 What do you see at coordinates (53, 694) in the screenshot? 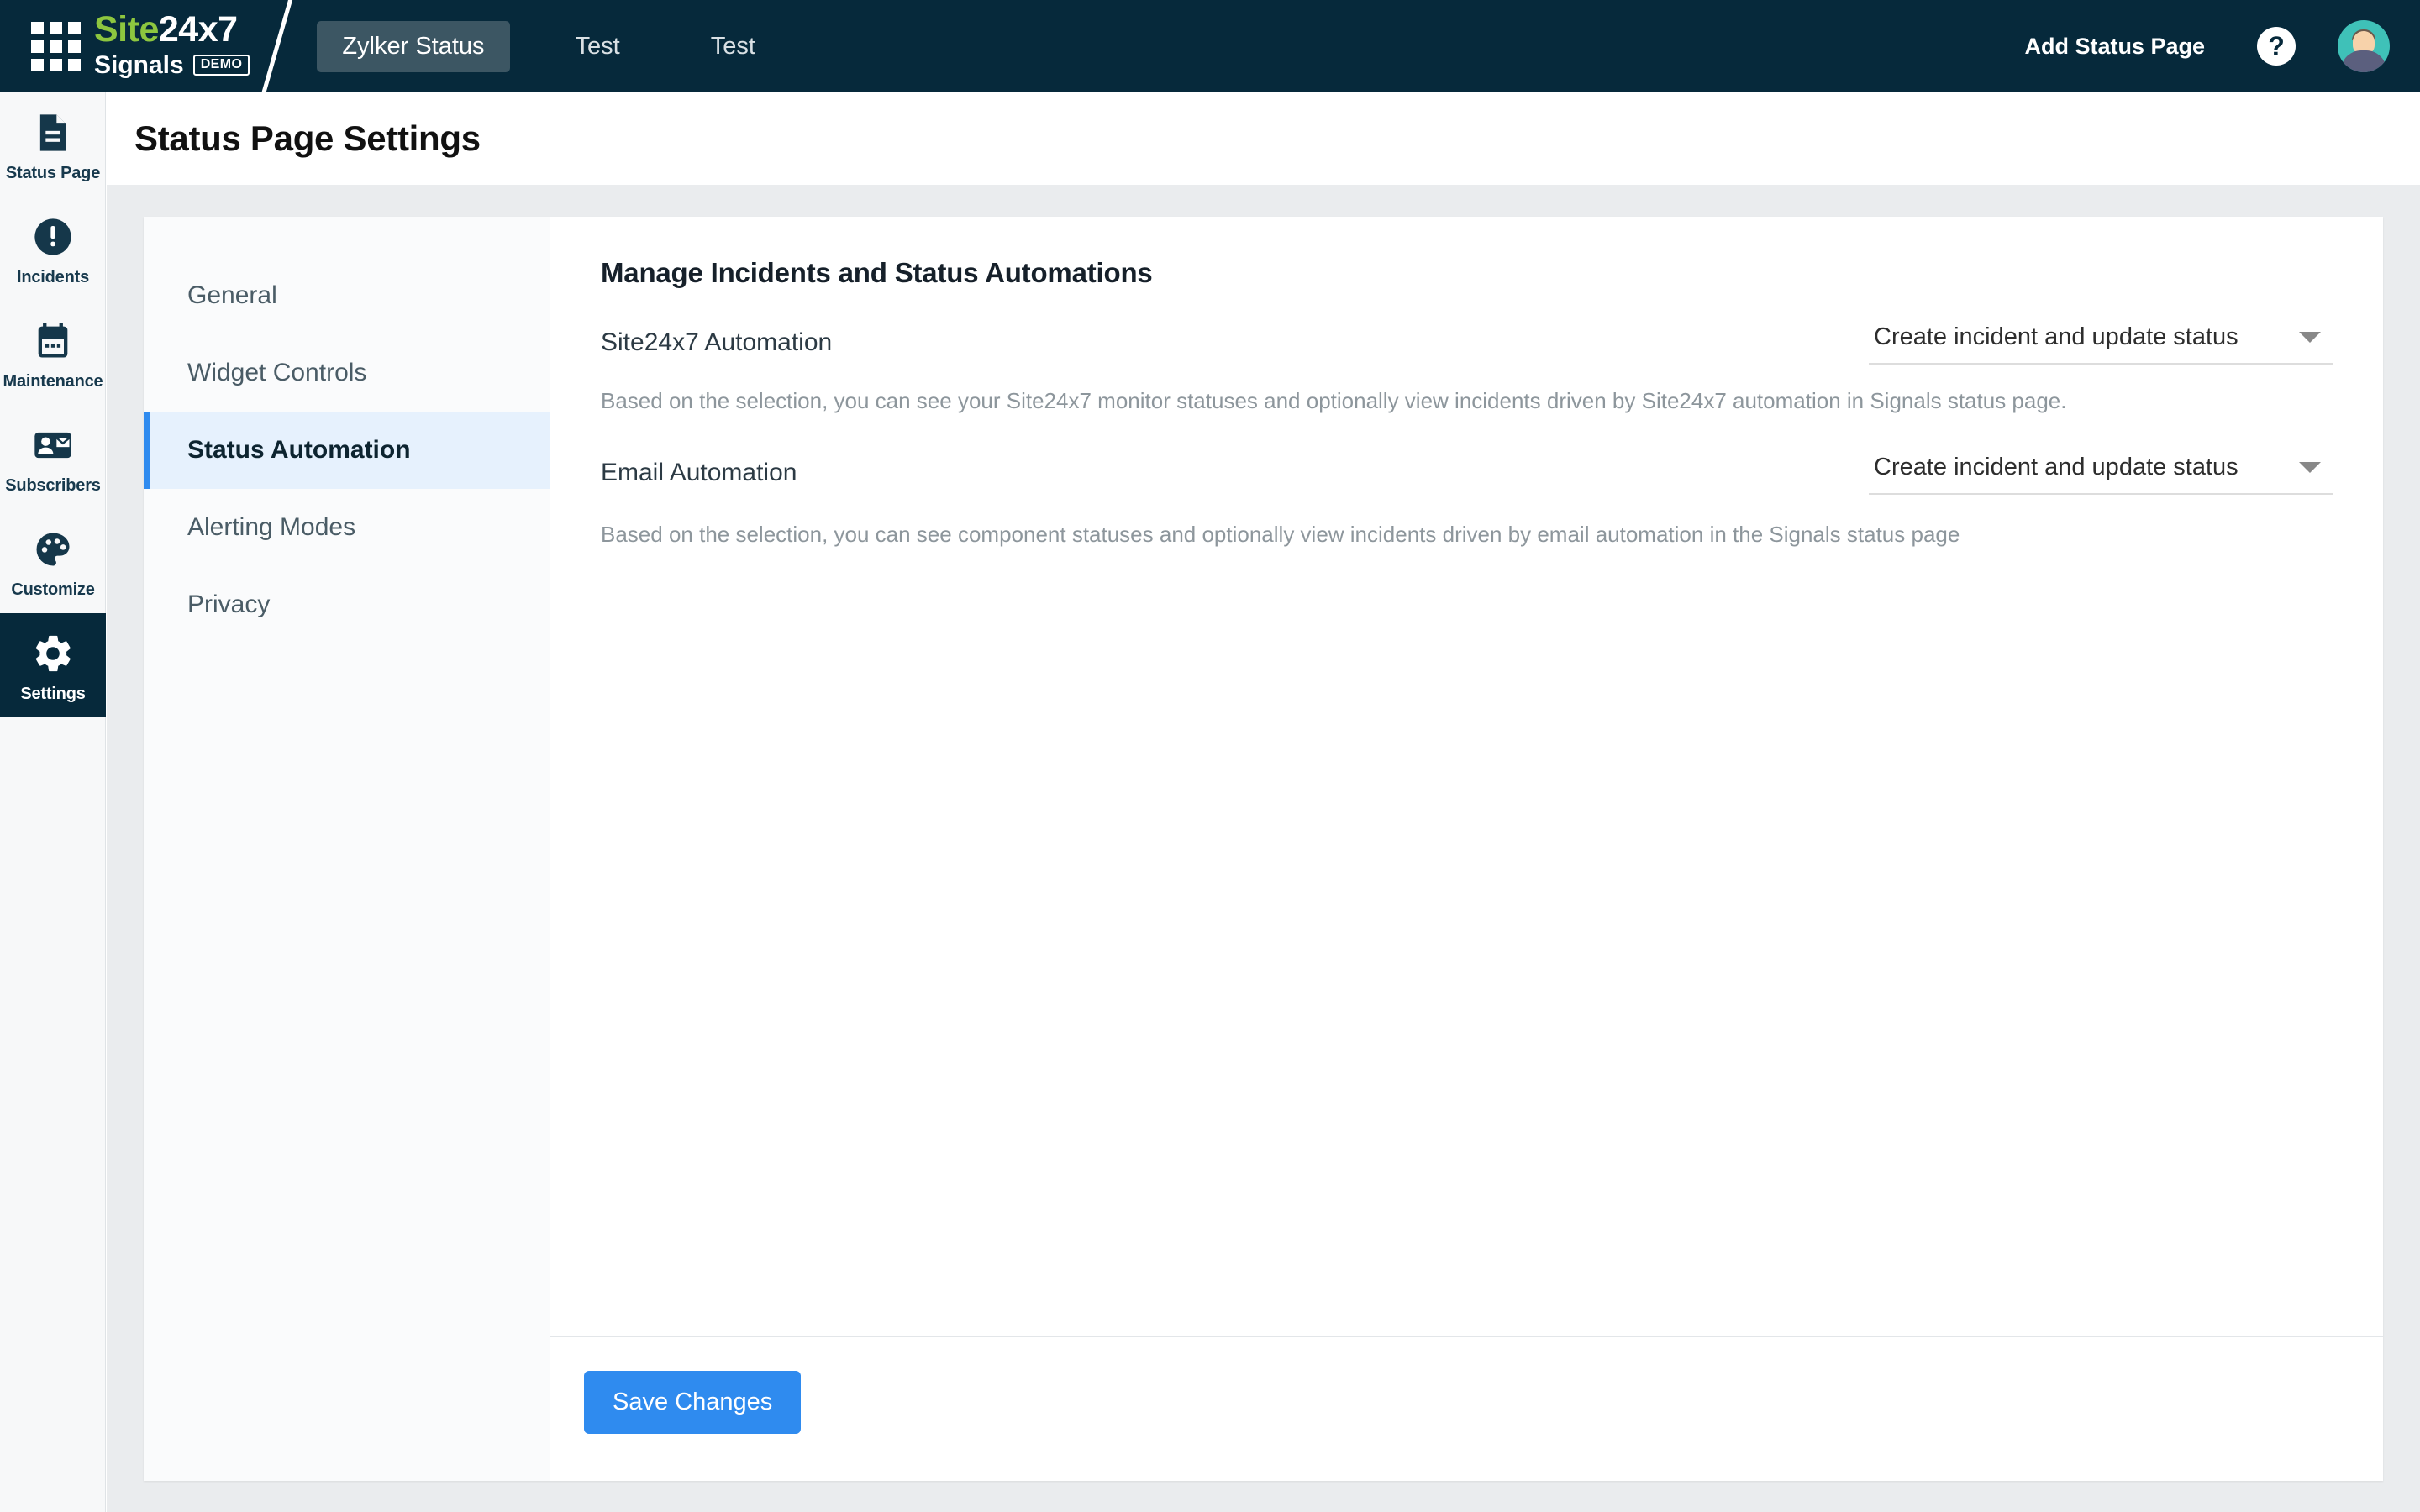
I see `rail-label-settings: Settings` at bounding box center [53, 694].